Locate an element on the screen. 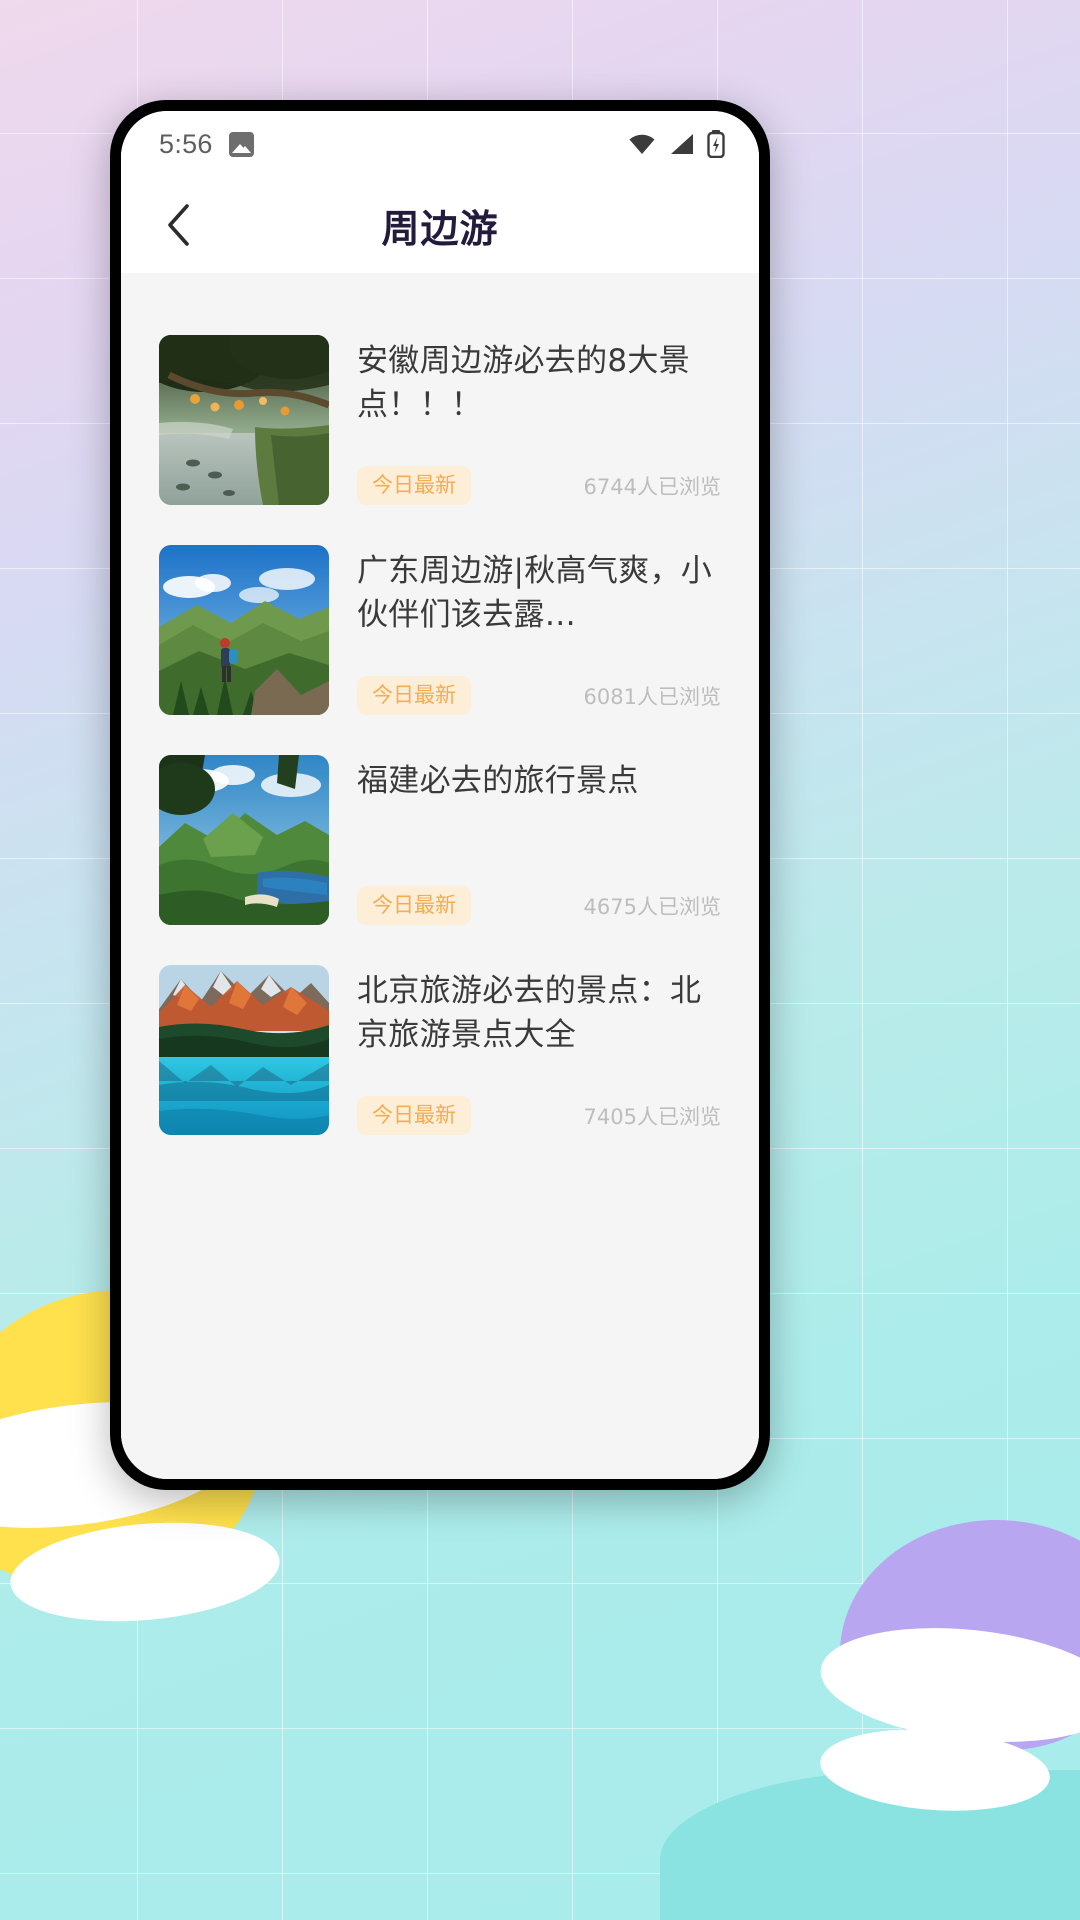 This screenshot has width=1080, height=1920. wifi-icon is located at coordinates (642, 144).